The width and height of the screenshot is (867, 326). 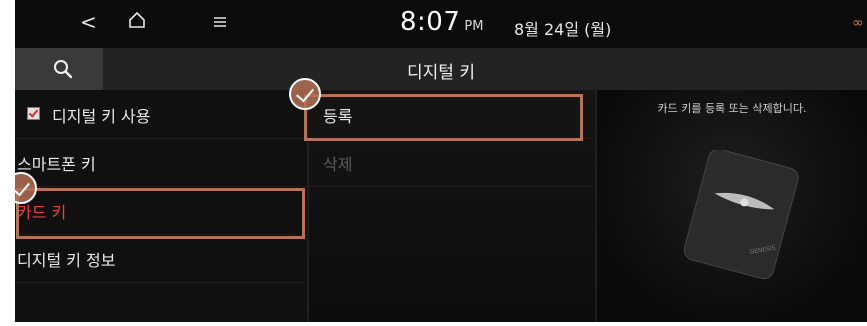 I want to click on highlight-frame-card-key, so click(x=160, y=213).